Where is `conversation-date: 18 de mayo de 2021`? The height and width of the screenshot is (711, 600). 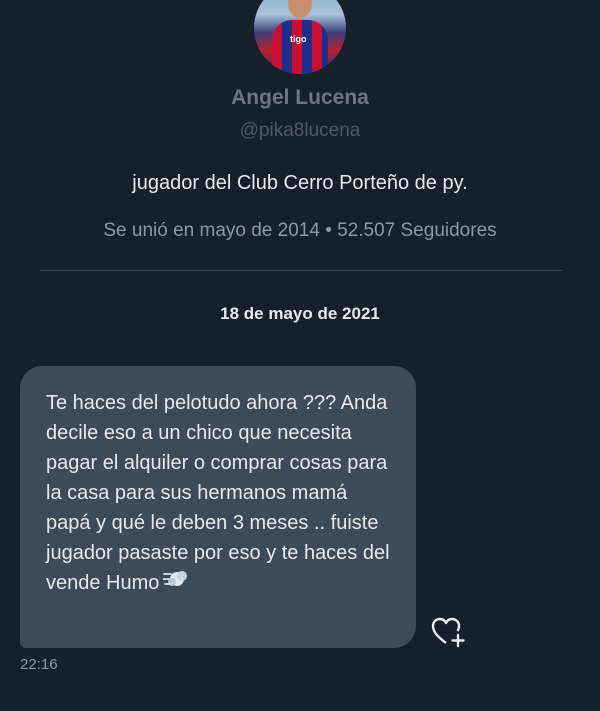 conversation-date: 18 de mayo de 2021 is located at coordinates (300, 313).